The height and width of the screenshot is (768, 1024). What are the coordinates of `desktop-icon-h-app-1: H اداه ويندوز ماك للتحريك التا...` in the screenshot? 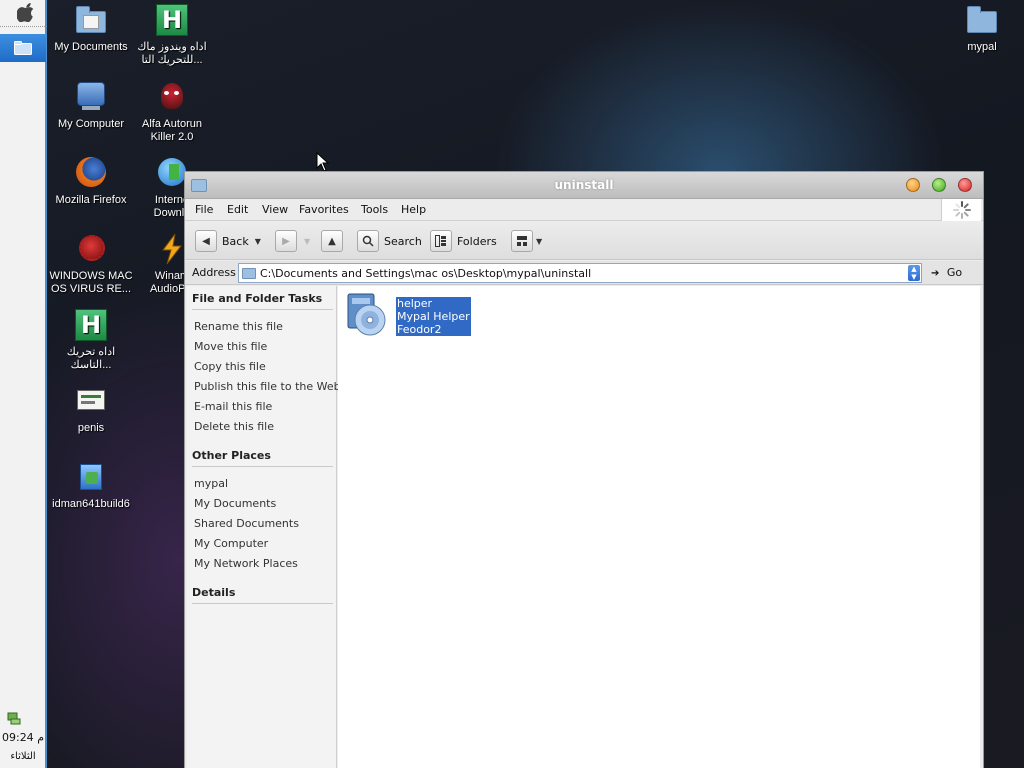 It's located at (172, 35).